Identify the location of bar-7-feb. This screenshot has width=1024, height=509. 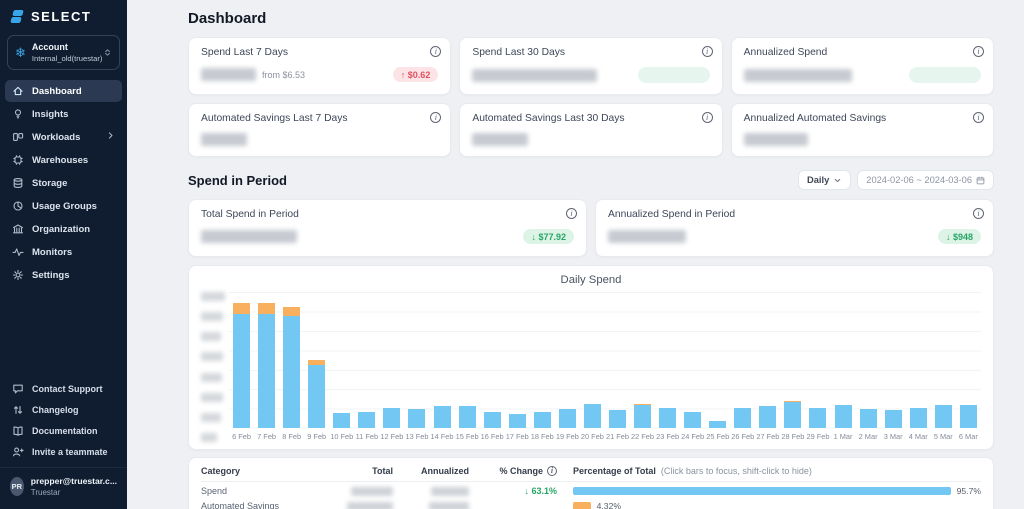
(266, 360).